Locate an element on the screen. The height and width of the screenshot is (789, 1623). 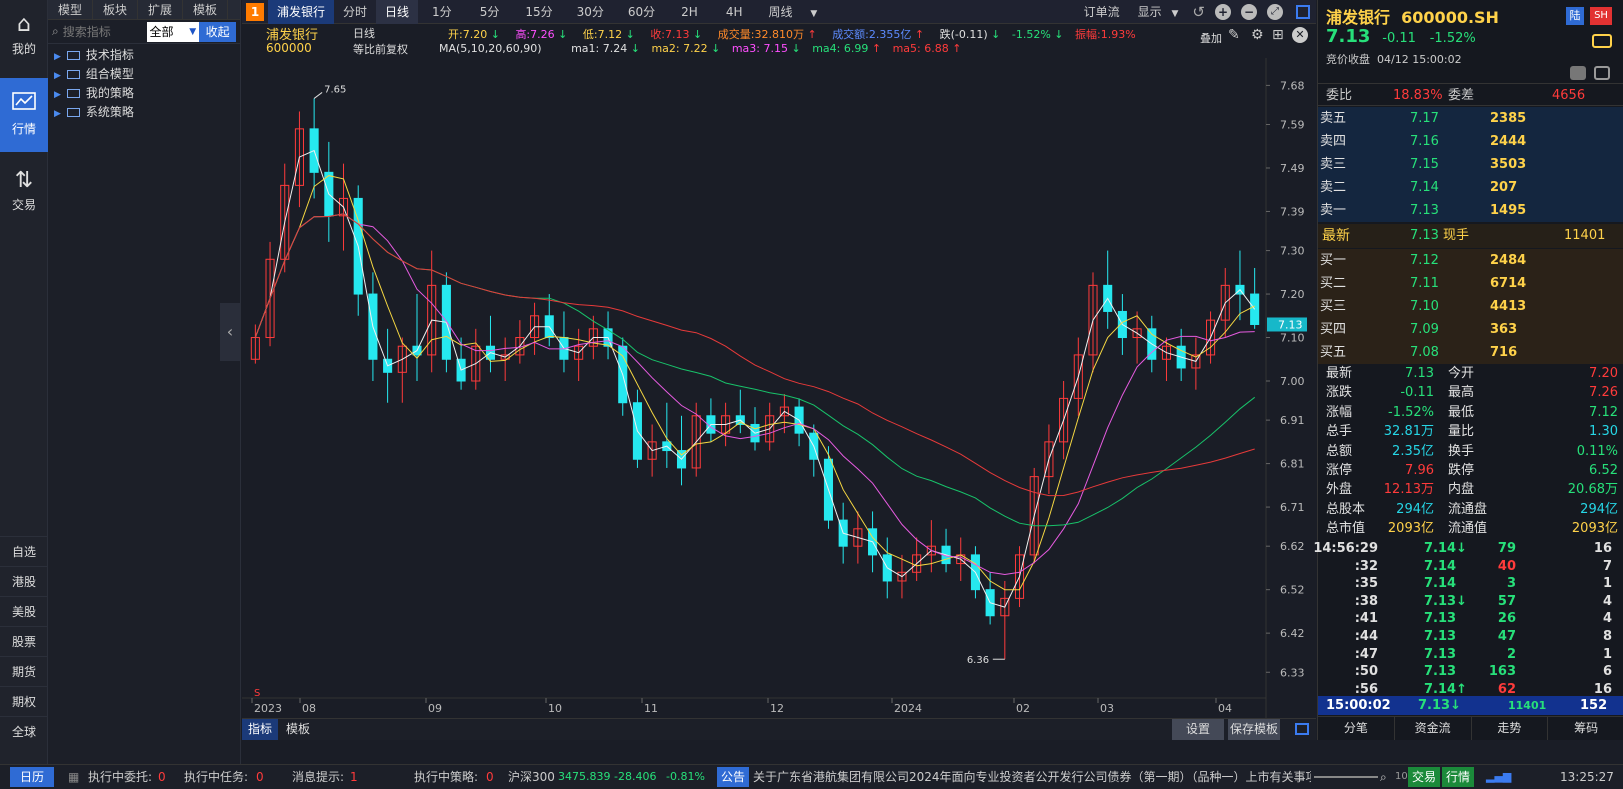
message-count: 1 is located at coordinates (354, 777).